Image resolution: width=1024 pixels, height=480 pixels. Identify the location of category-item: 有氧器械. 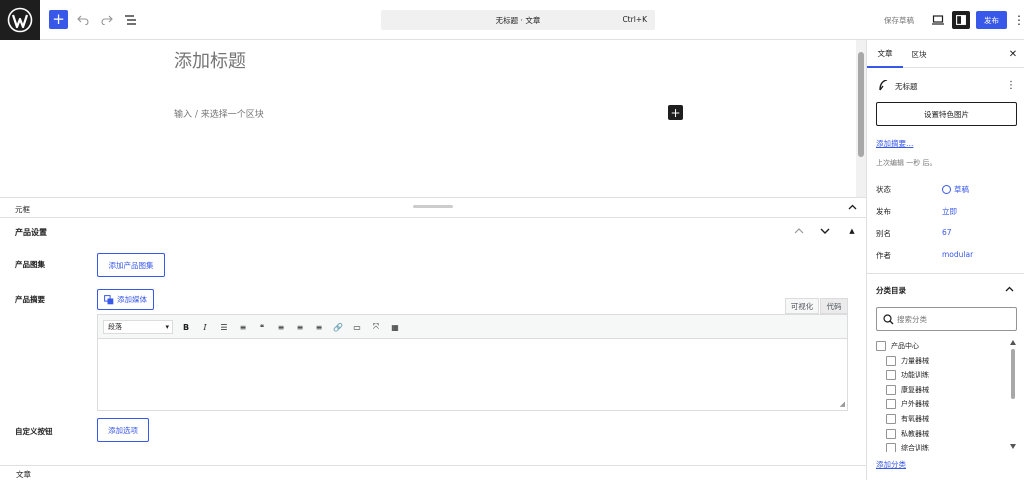
(907, 419).